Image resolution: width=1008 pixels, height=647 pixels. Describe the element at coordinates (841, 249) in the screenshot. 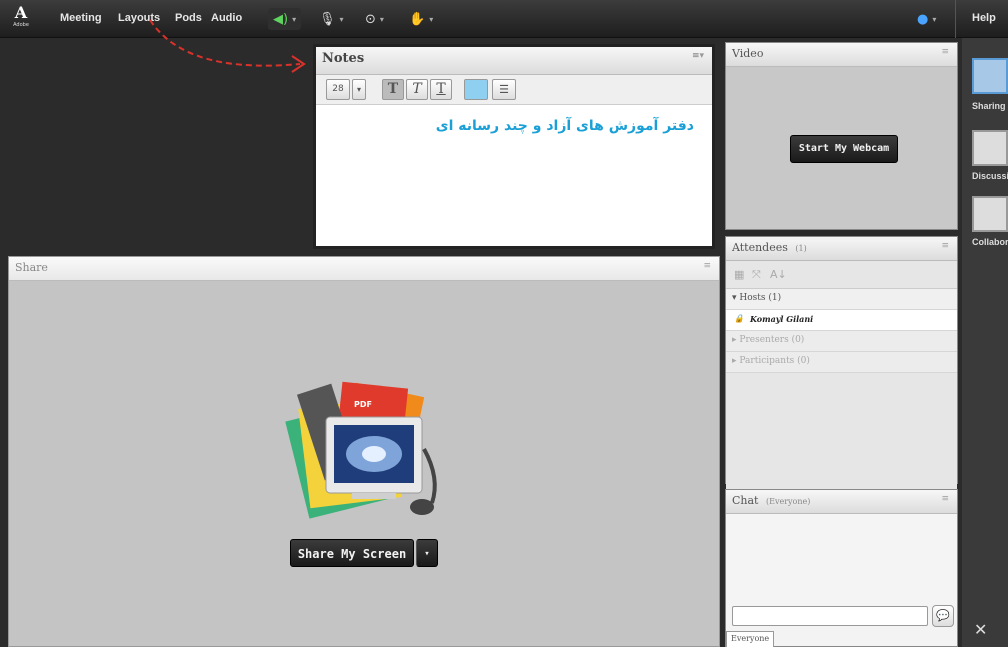

I see `attendees-title-bar: Attendees (1) ≡` at that location.